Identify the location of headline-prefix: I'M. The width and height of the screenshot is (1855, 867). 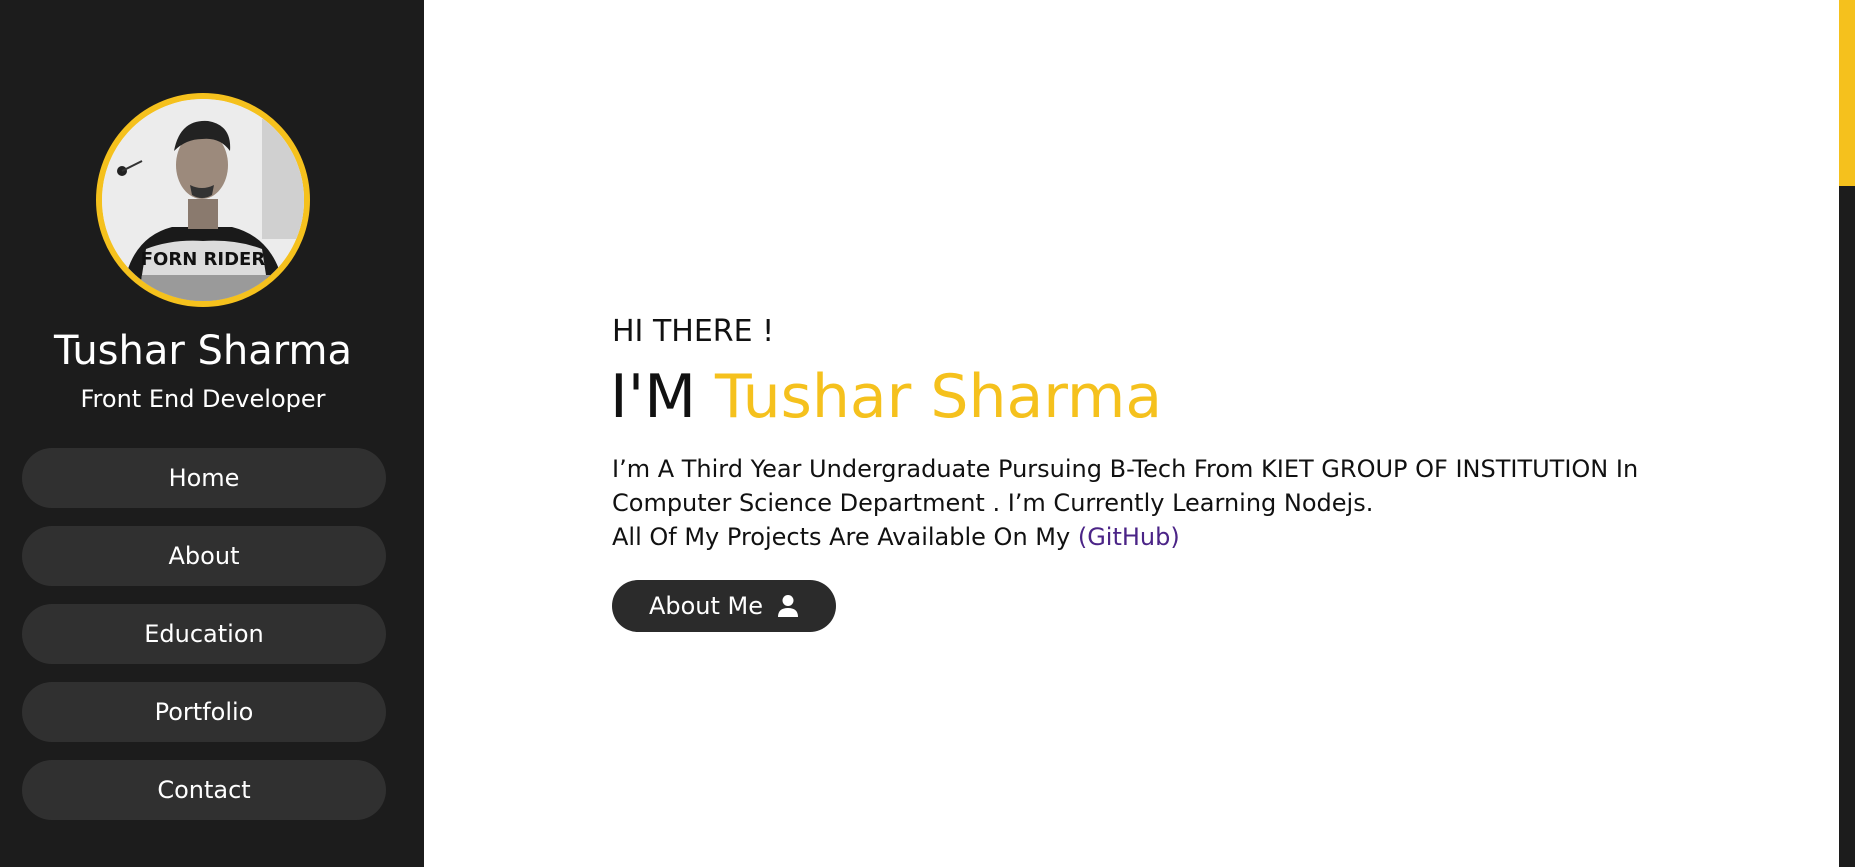
(663, 397).